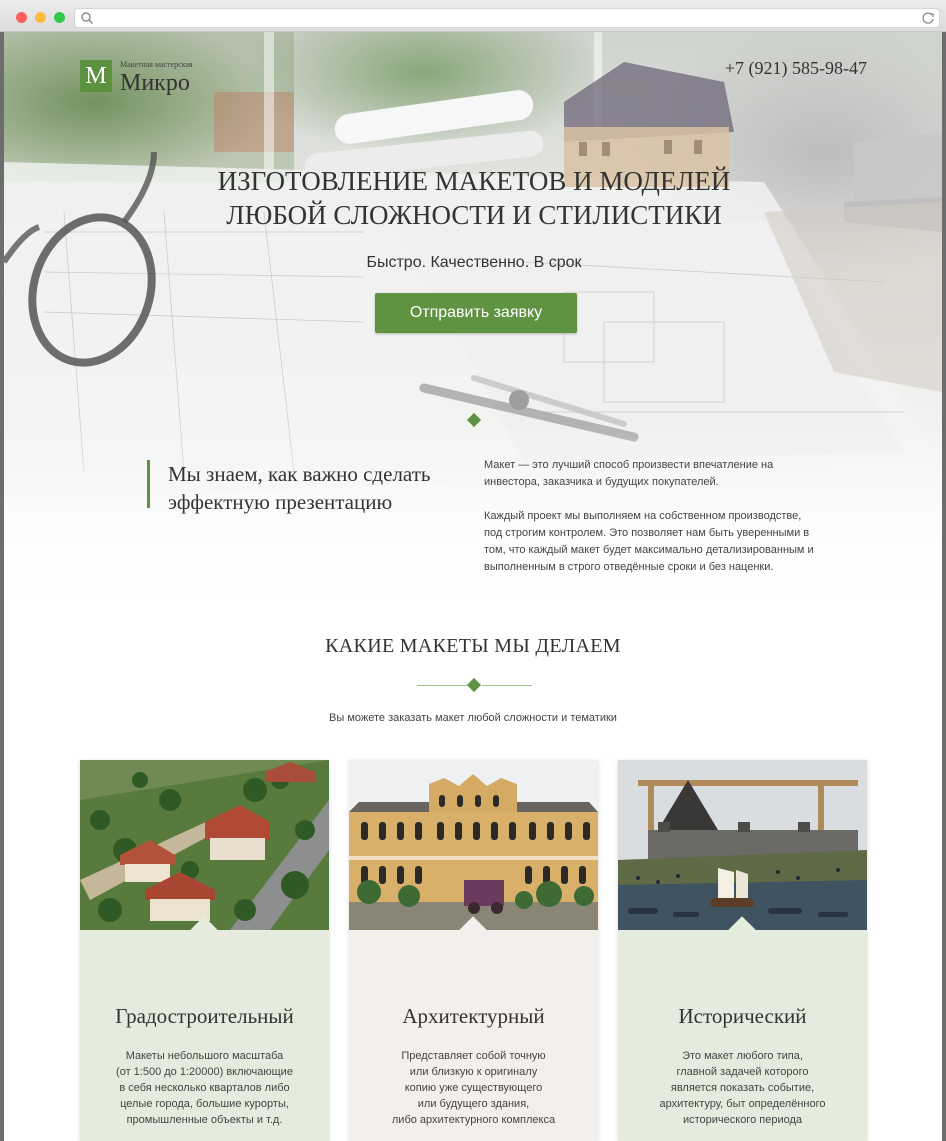  I want to click on maximize-window-button, so click(59, 17).